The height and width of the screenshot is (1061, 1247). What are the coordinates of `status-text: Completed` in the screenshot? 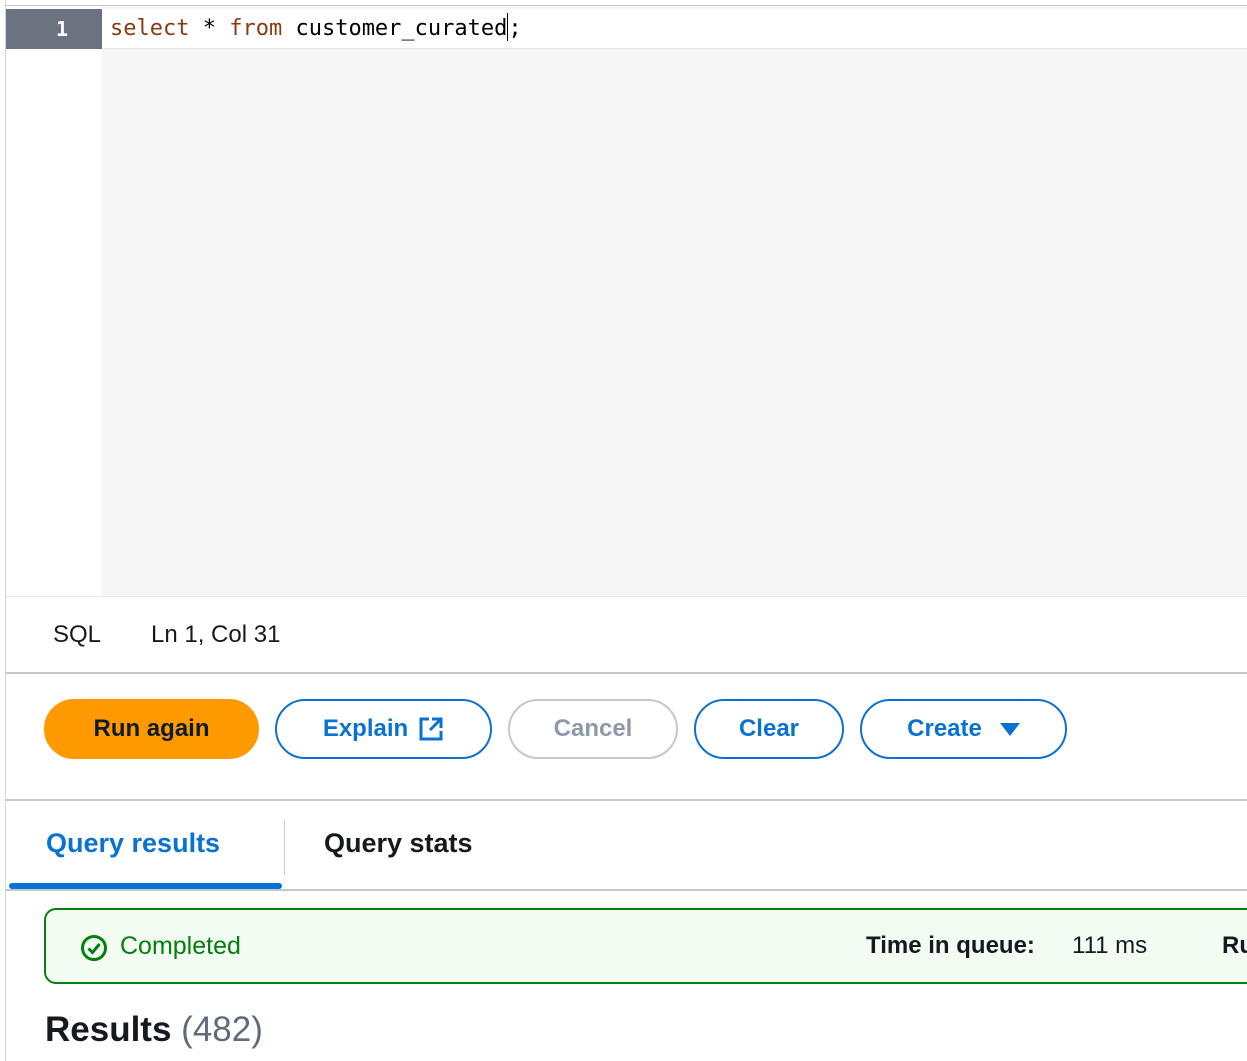 It's located at (180, 946).